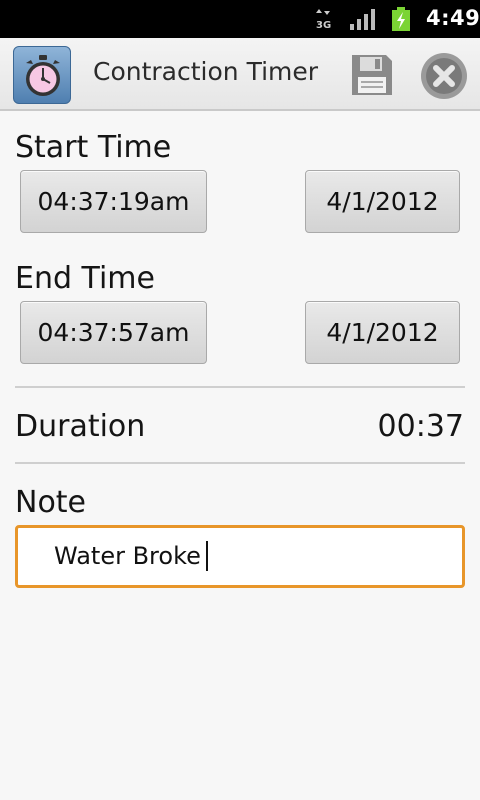 The height and width of the screenshot is (800, 480). What do you see at coordinates (244, 556) in the screenshot?
I see `note-input` at bounding box center [244, 556].